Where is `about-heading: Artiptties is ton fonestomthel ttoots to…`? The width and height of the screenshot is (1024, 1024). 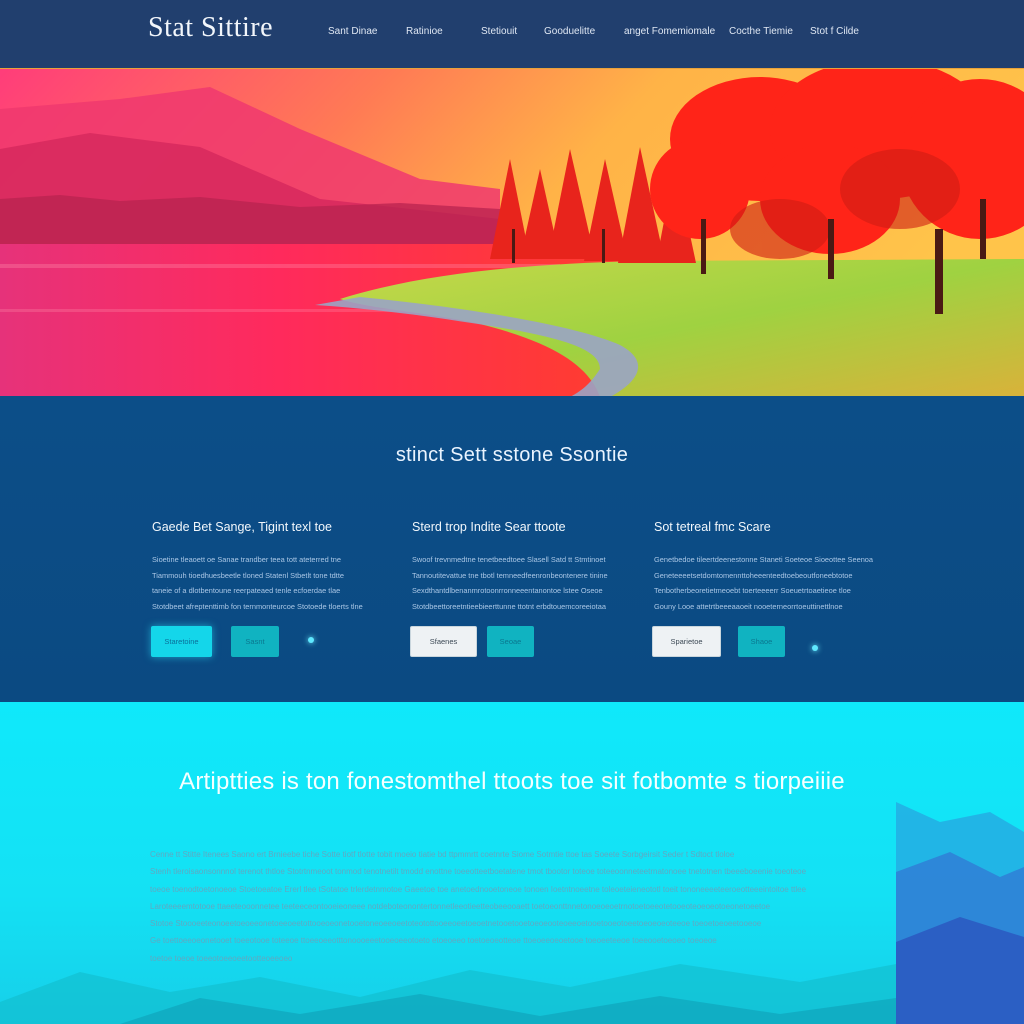
about-heading: Artiptties is ton fonestomthel ttoots to… is located at coordinates (512, 781).